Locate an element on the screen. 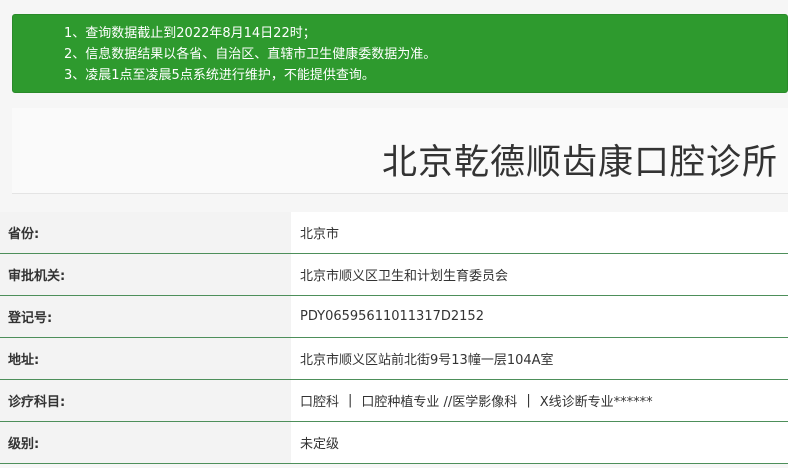 The width and height of the screenshot is (788, 468). approval-authority-value: 北京市顺义区卫生和计划生育委员会 is located at coordinates (539, 274).